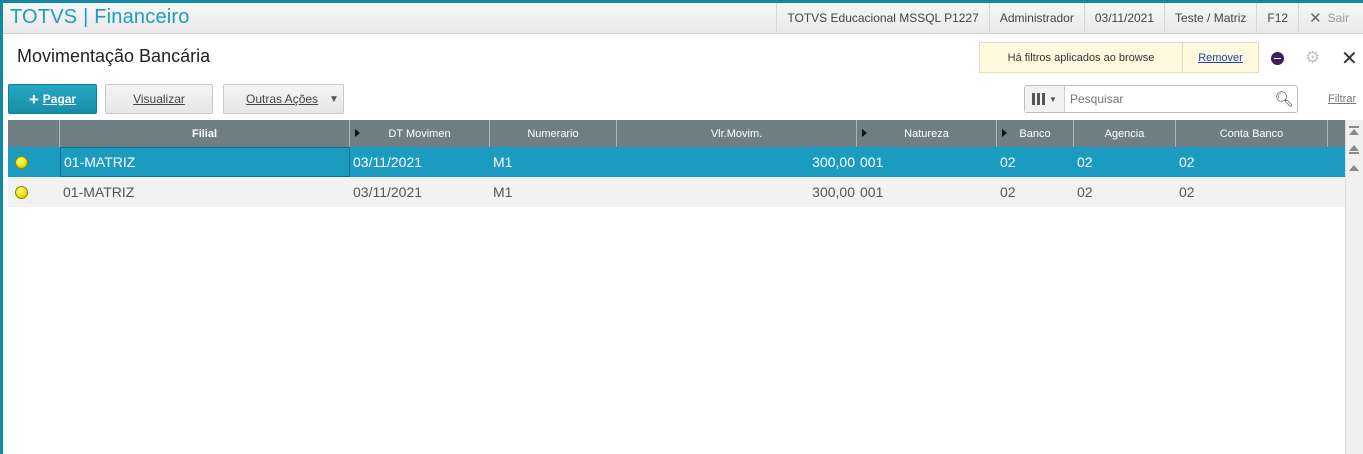 The height and width of the screenshot is (454, 1363). Describe the element at coordinates (882, 18) in the screenshot. I see `environment-label: TOTVS Educacional MSSQL P1227` at that location.